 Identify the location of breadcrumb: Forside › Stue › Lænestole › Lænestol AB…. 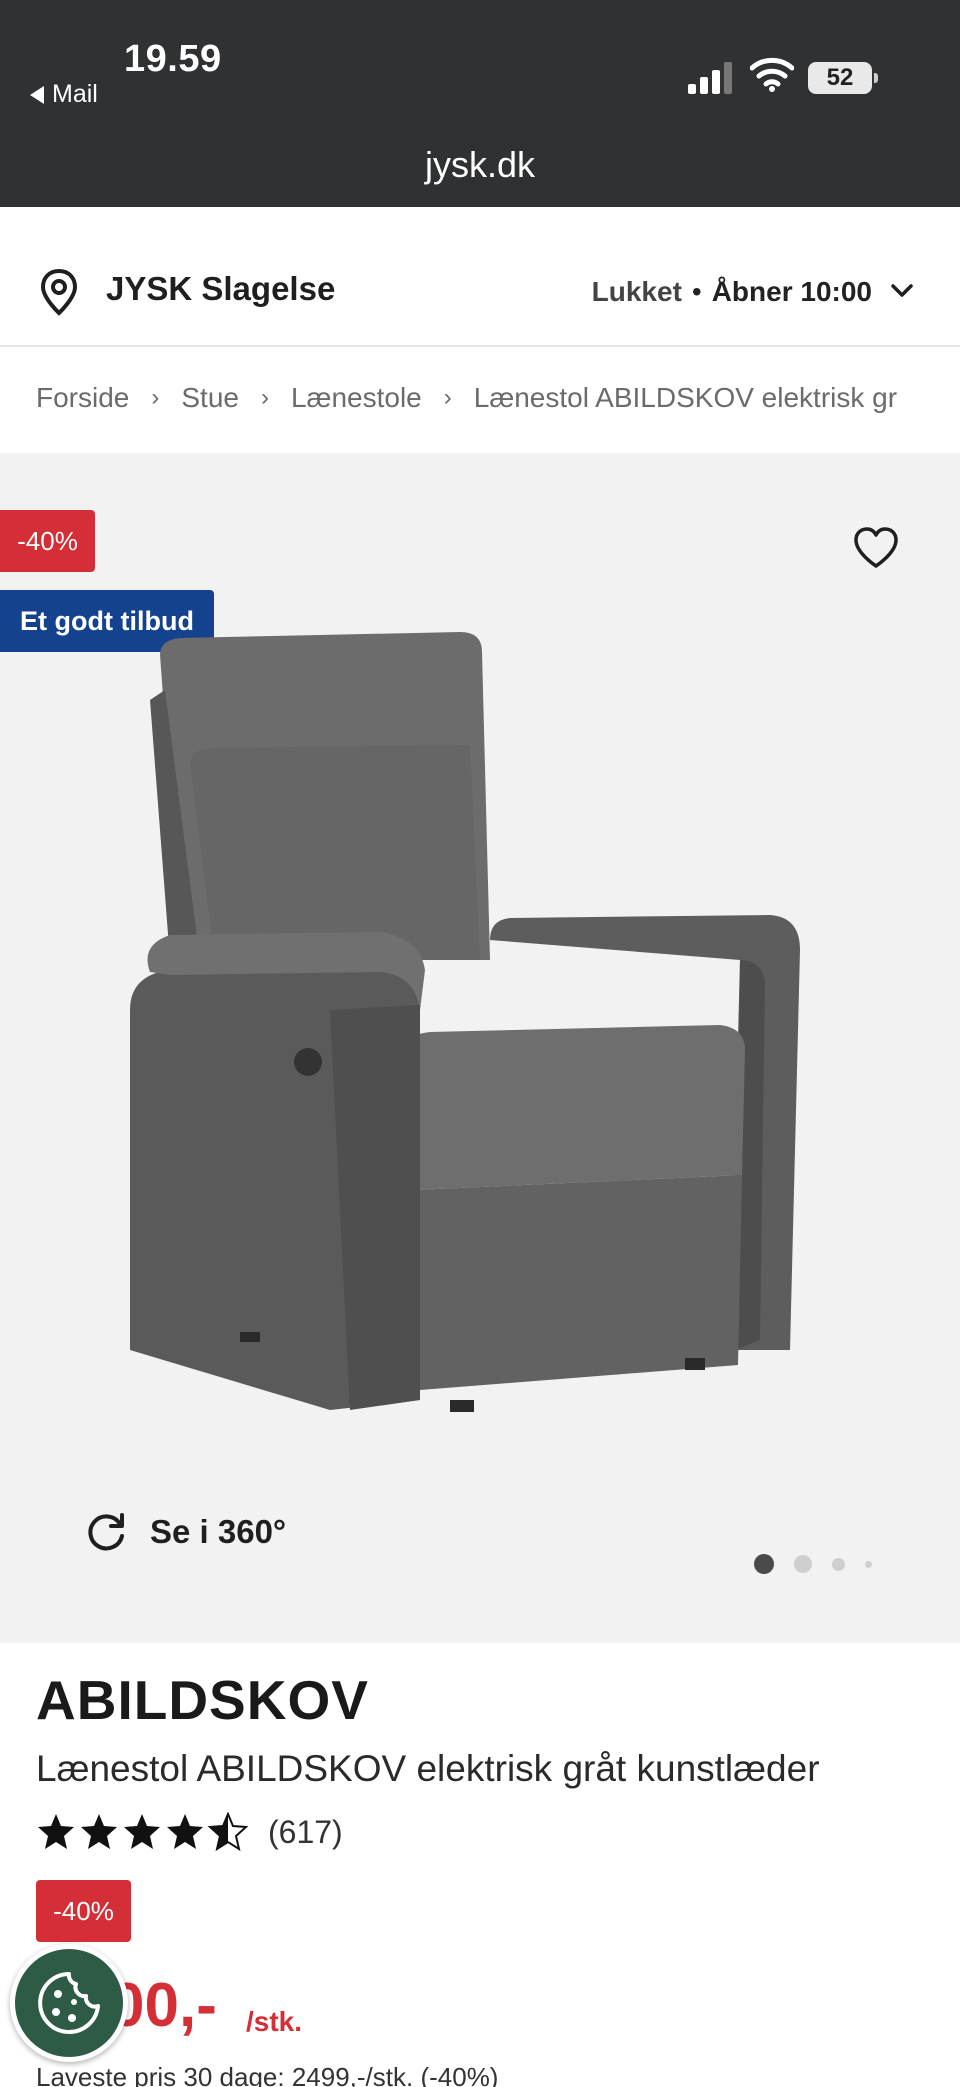
(498, 398).